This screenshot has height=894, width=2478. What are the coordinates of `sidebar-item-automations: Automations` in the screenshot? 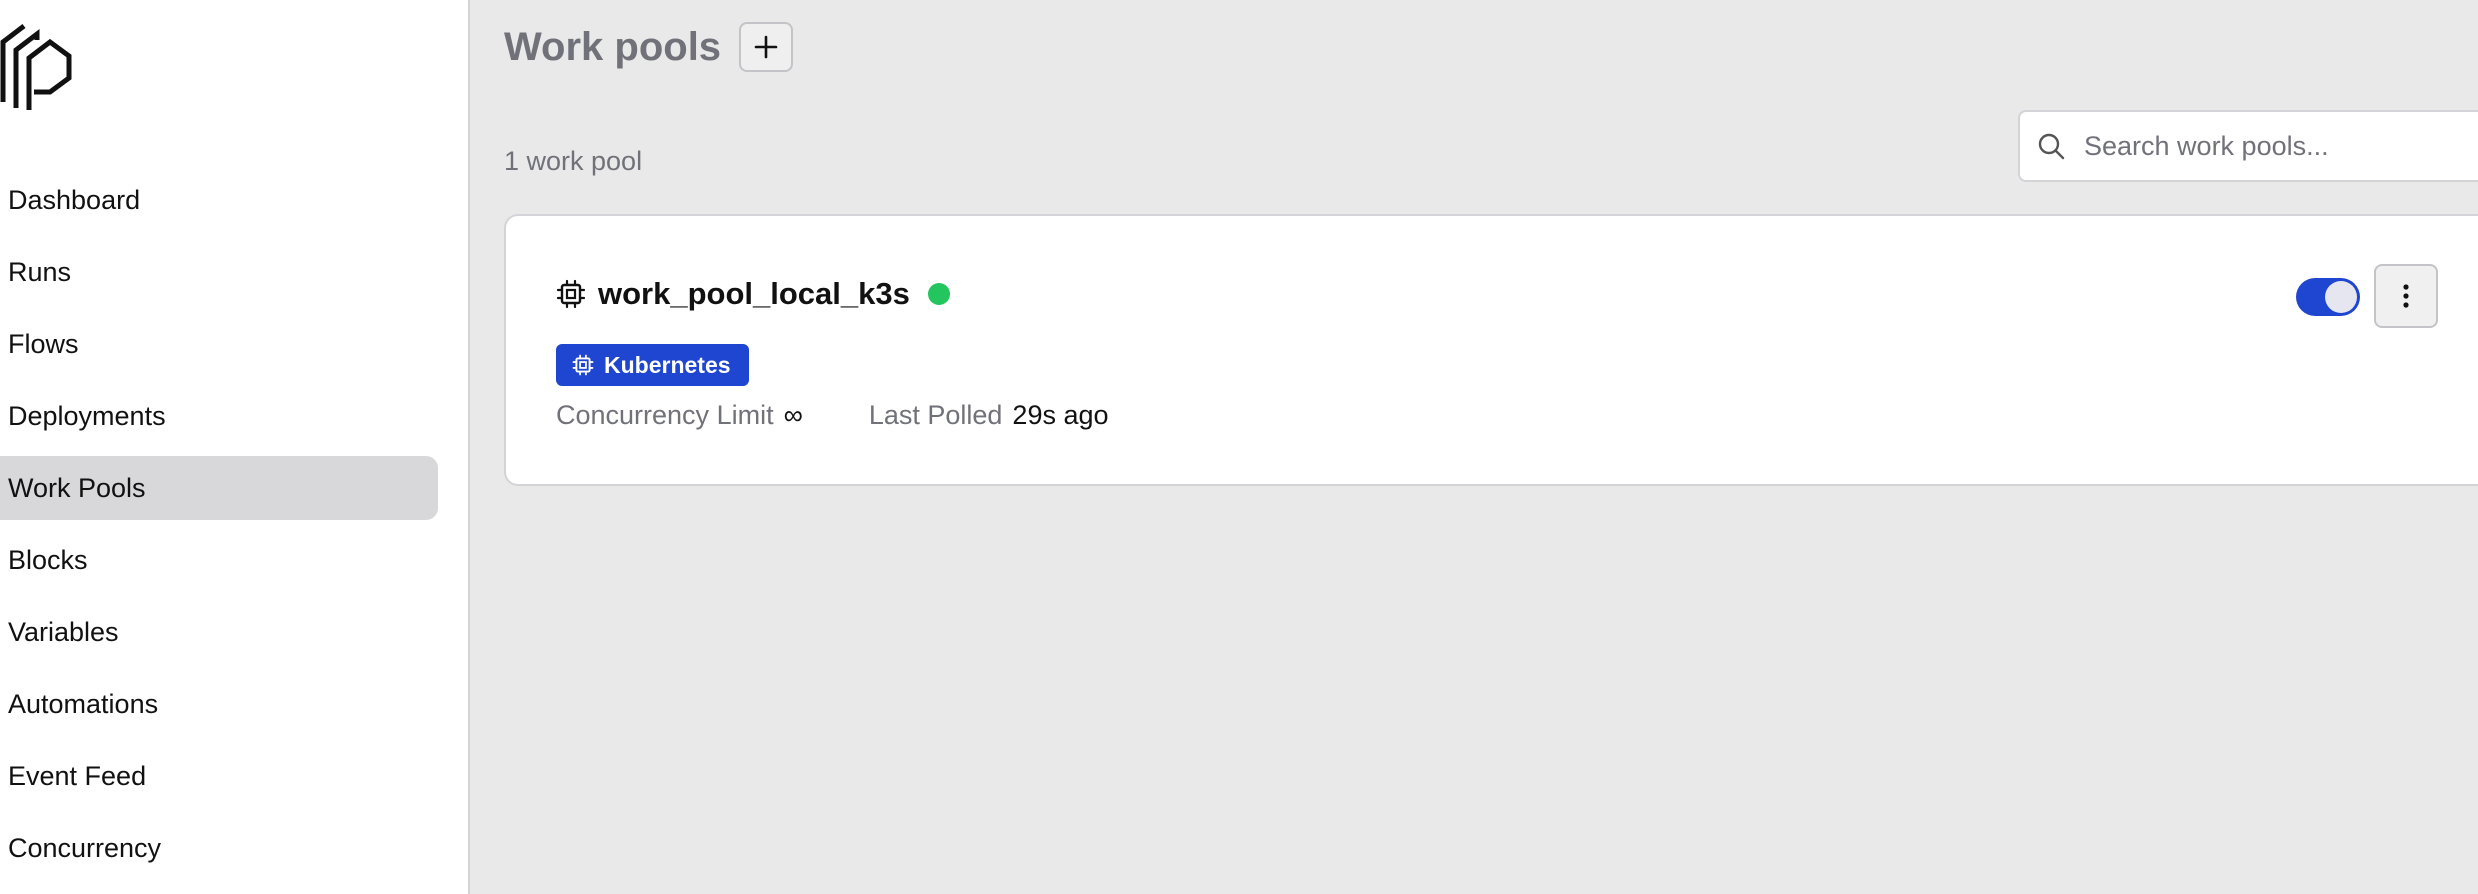 It's located at (219, 704).